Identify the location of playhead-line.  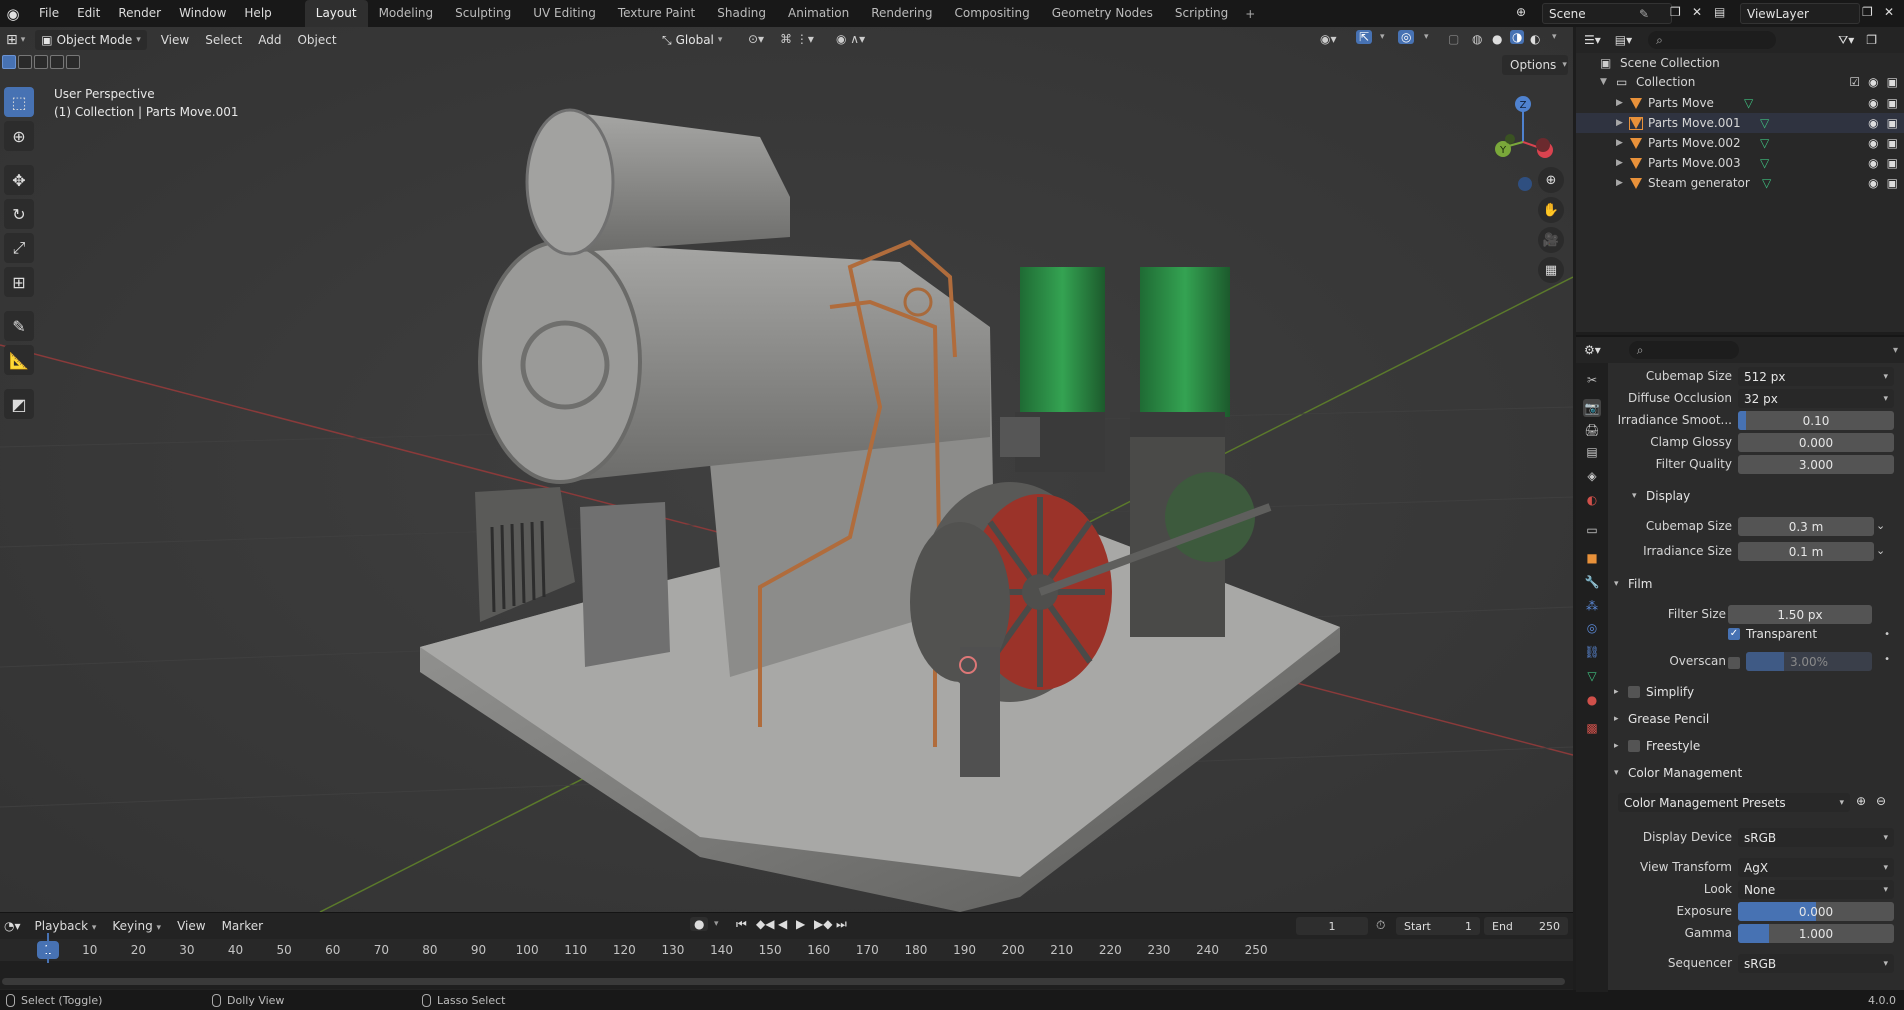
(48, 948).